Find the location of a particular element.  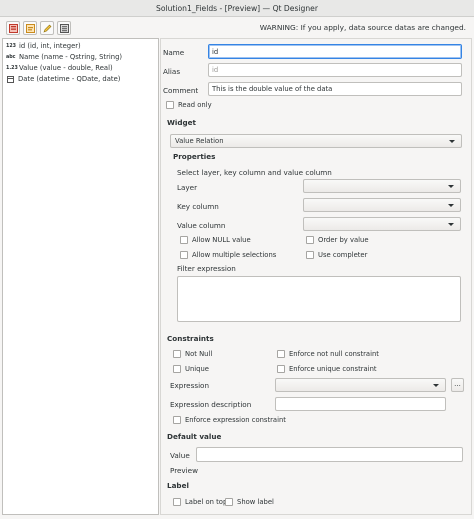

checkbox-label: Allow multiple selections is located at coordinates (234, 255).